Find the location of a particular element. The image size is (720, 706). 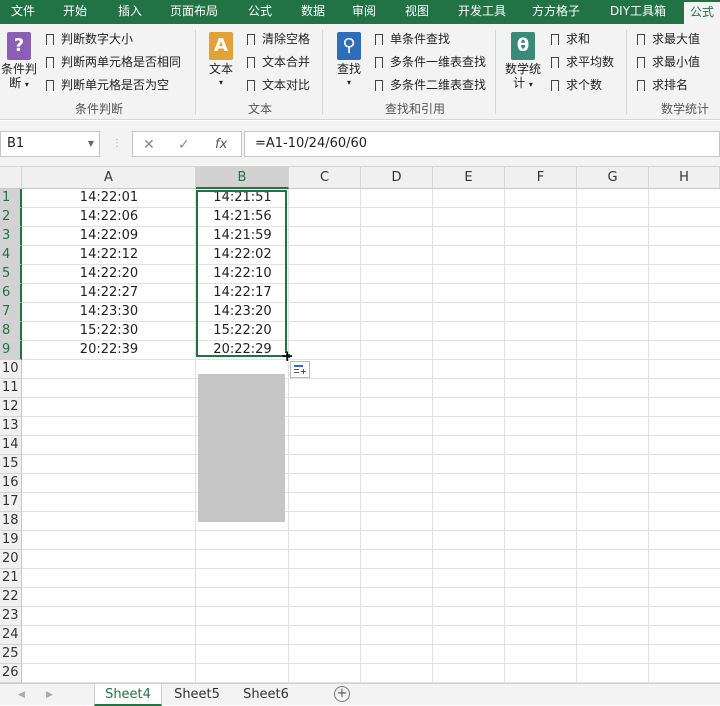

column-header-h: H is located at coordinates (684, 178).